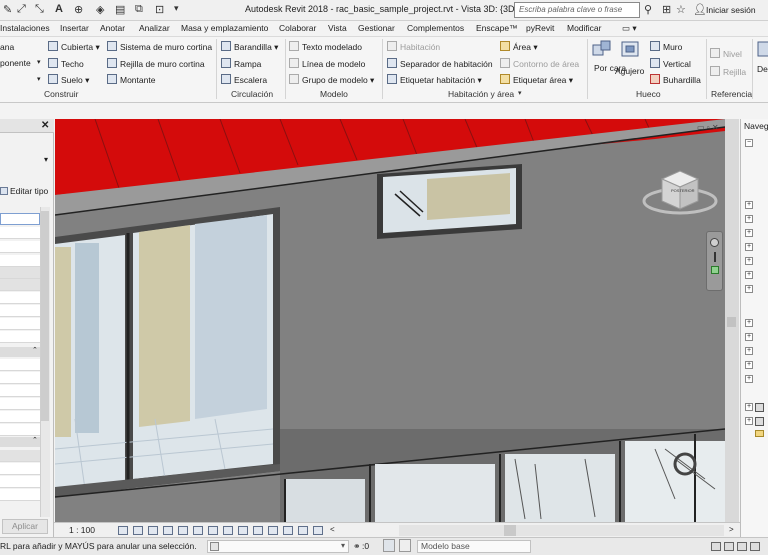 This screenshot has width=768, height=555. Describe the element at coordinates (327, 64) in the screenshot. I see `ribbon-model-line-button: Línea de modelo` at that location.